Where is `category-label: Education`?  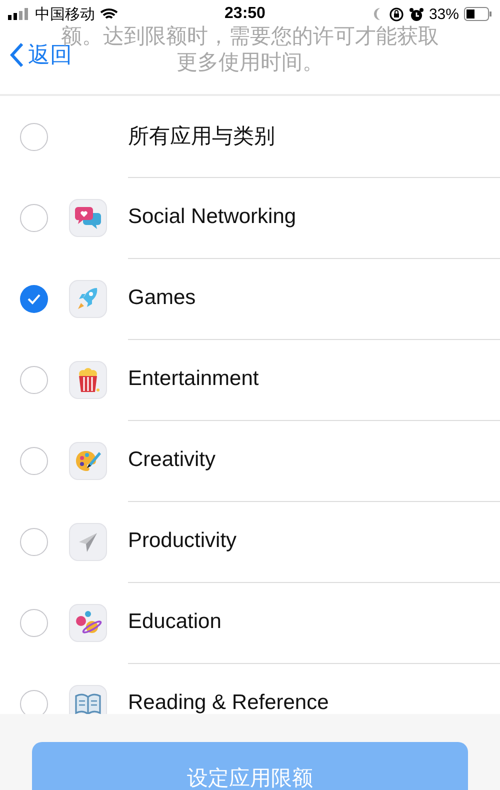 category-label: Education is located at coordinates (175, 622).